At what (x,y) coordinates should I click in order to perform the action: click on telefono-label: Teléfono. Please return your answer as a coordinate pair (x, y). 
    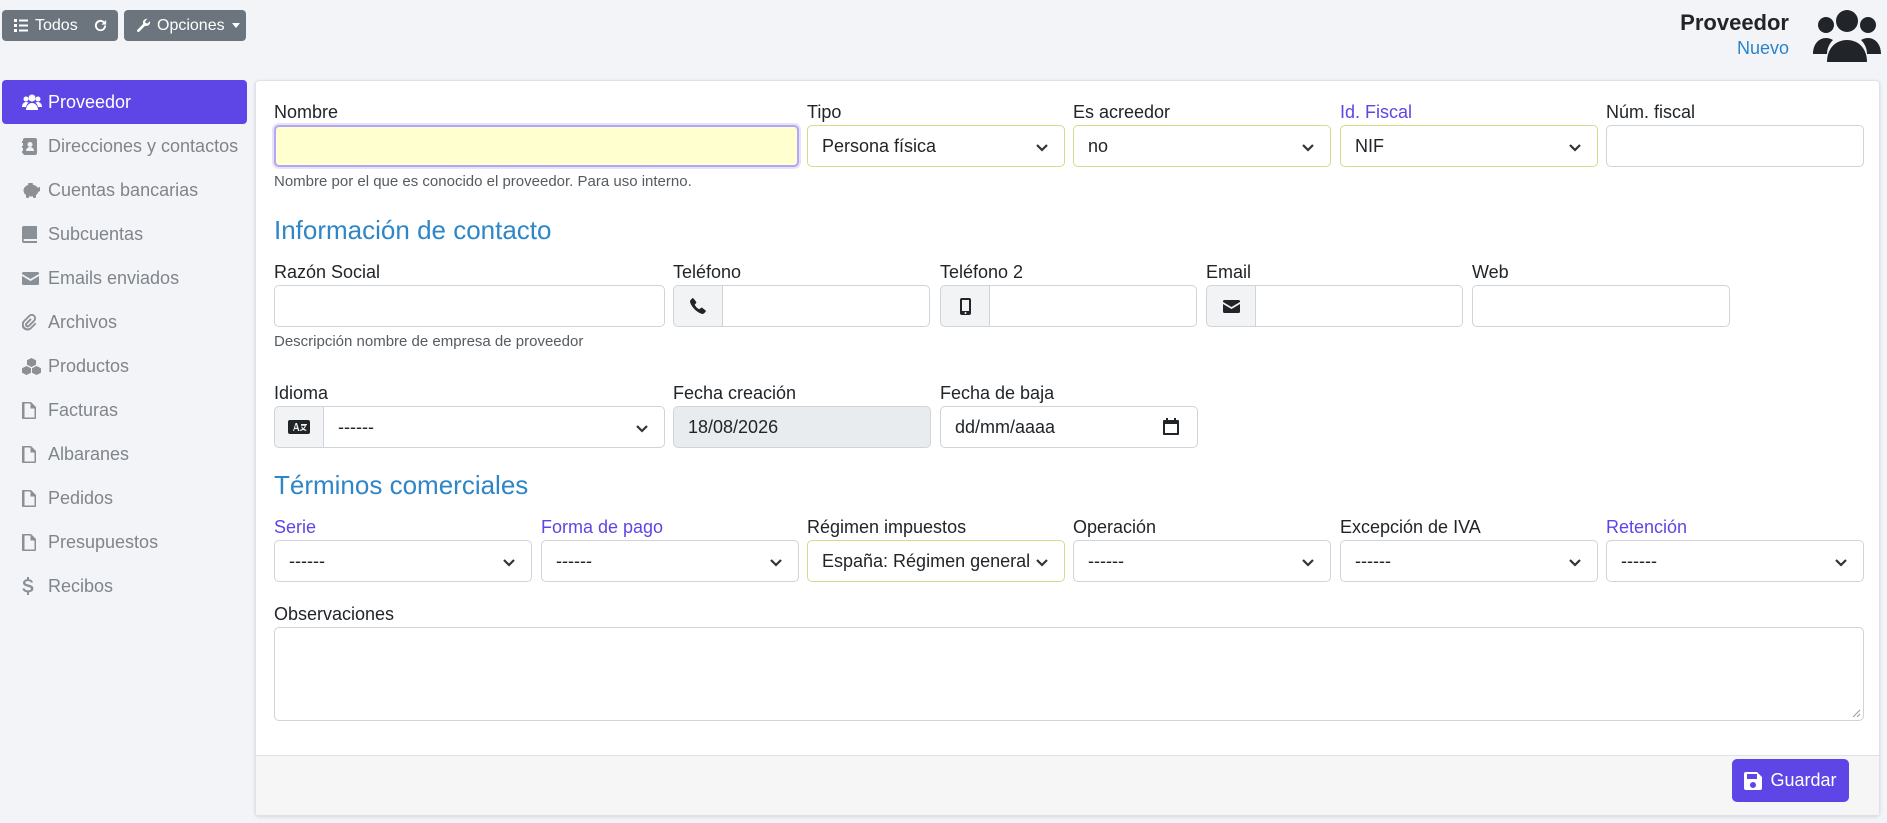
    Looking at the image, I should click on (707, 272).